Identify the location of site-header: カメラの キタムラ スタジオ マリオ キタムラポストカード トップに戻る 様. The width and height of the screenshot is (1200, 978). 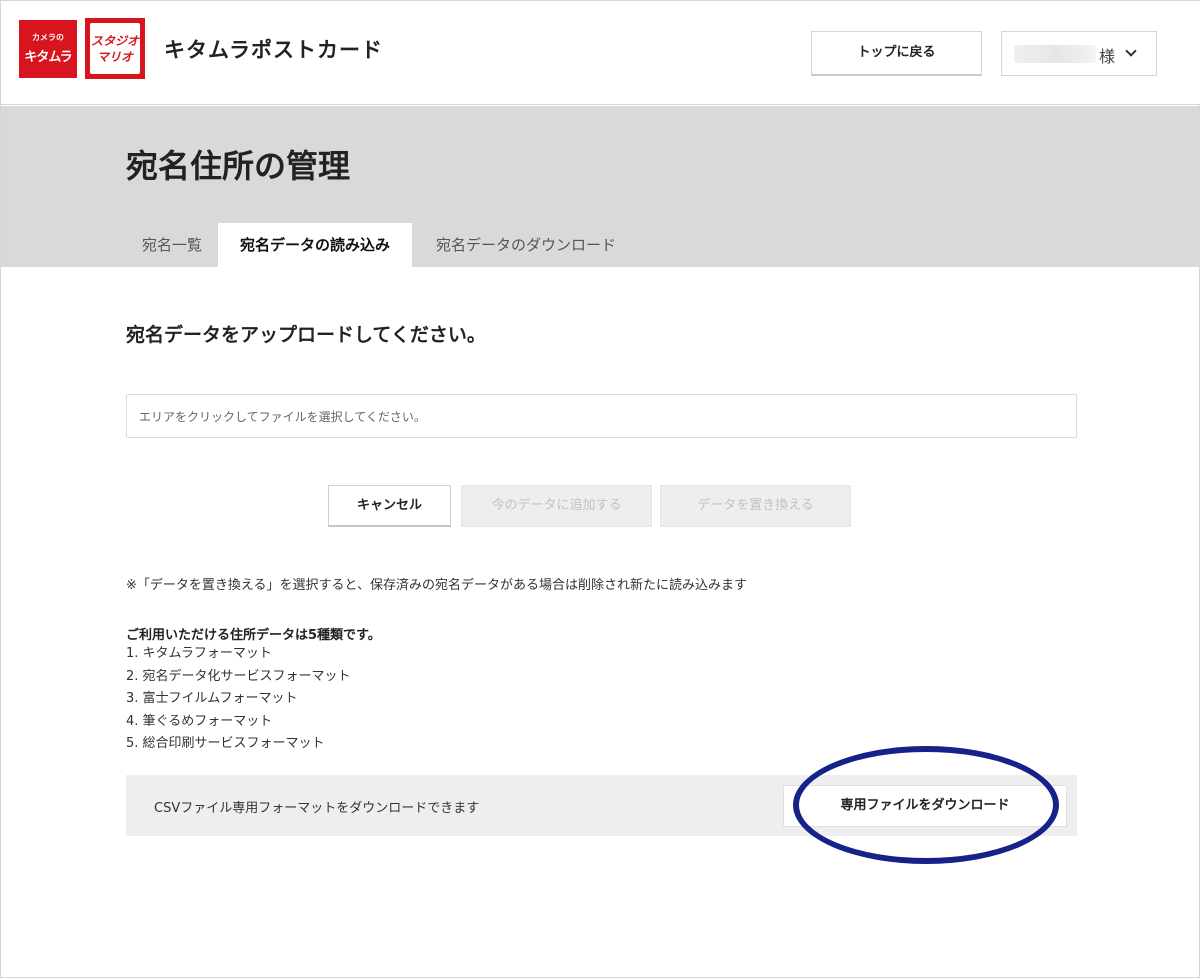
(600, 53).